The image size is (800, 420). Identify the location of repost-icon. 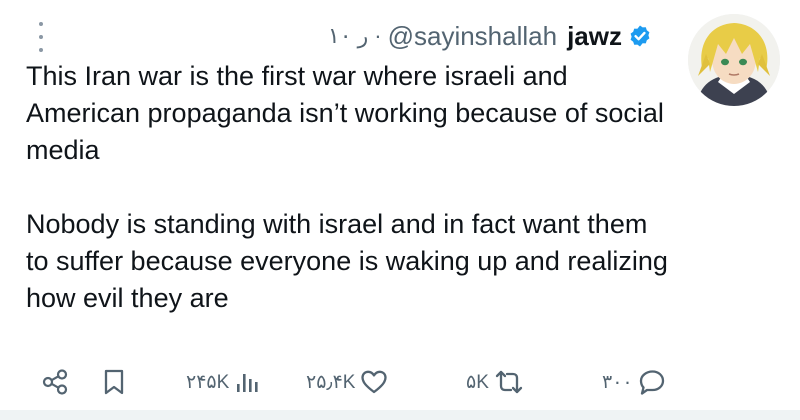
(509, 382).